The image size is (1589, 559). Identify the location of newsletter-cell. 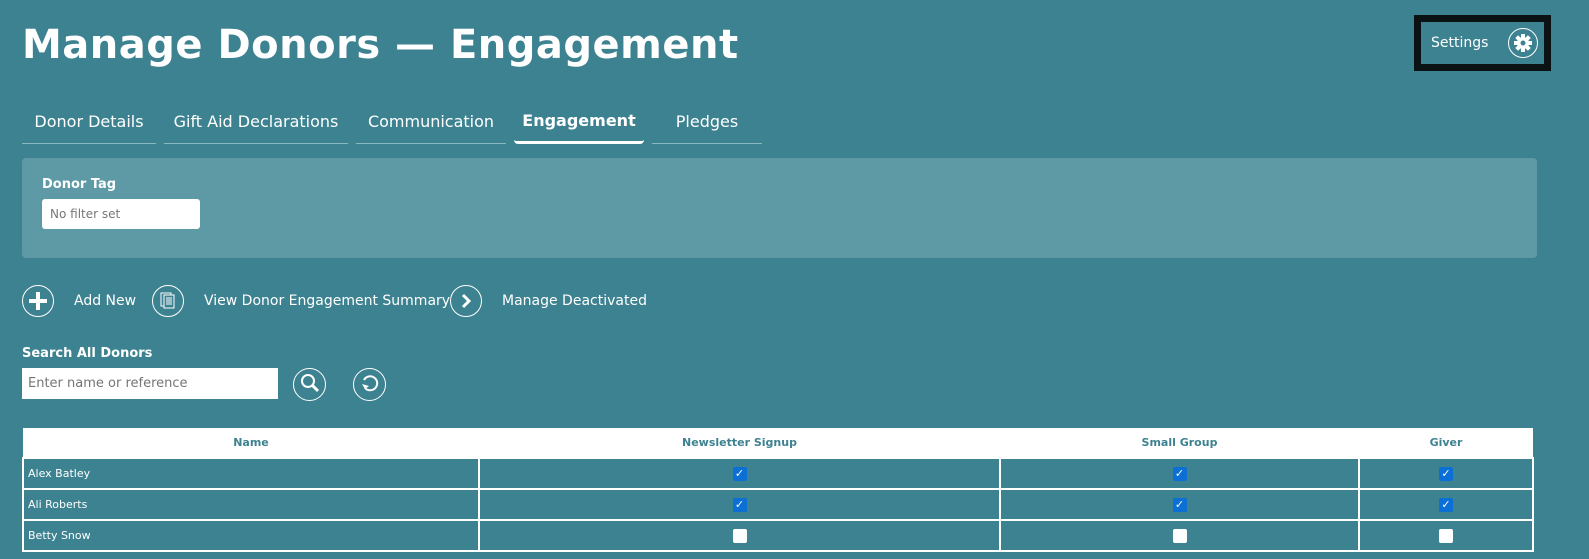
(739, 535).